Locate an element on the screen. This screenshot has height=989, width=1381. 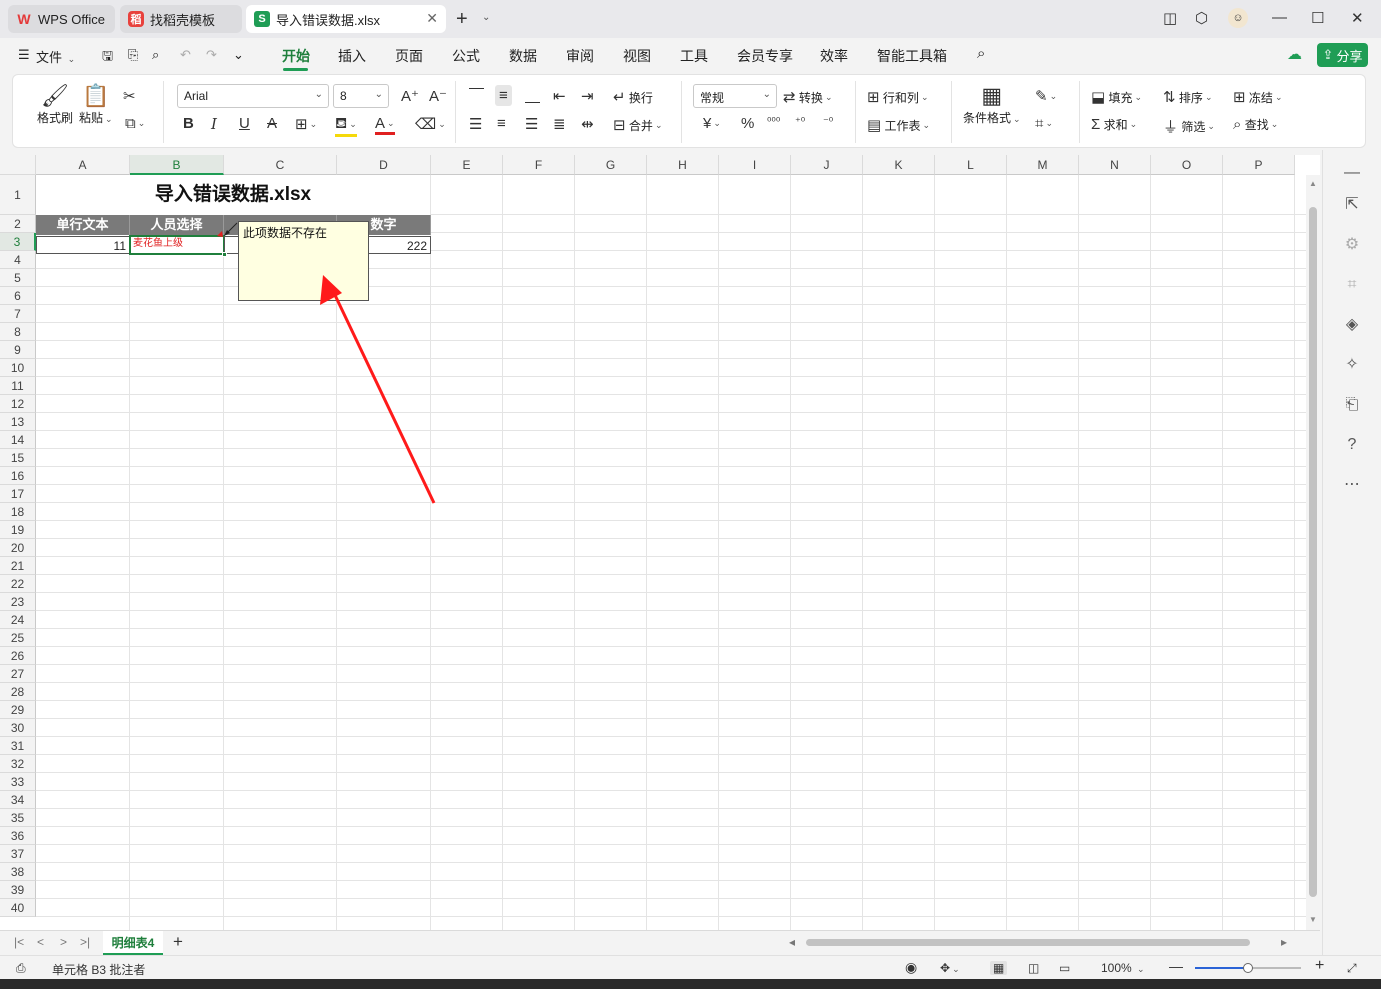
align-right-icon: ☰ is located at coordinates (531, 124).